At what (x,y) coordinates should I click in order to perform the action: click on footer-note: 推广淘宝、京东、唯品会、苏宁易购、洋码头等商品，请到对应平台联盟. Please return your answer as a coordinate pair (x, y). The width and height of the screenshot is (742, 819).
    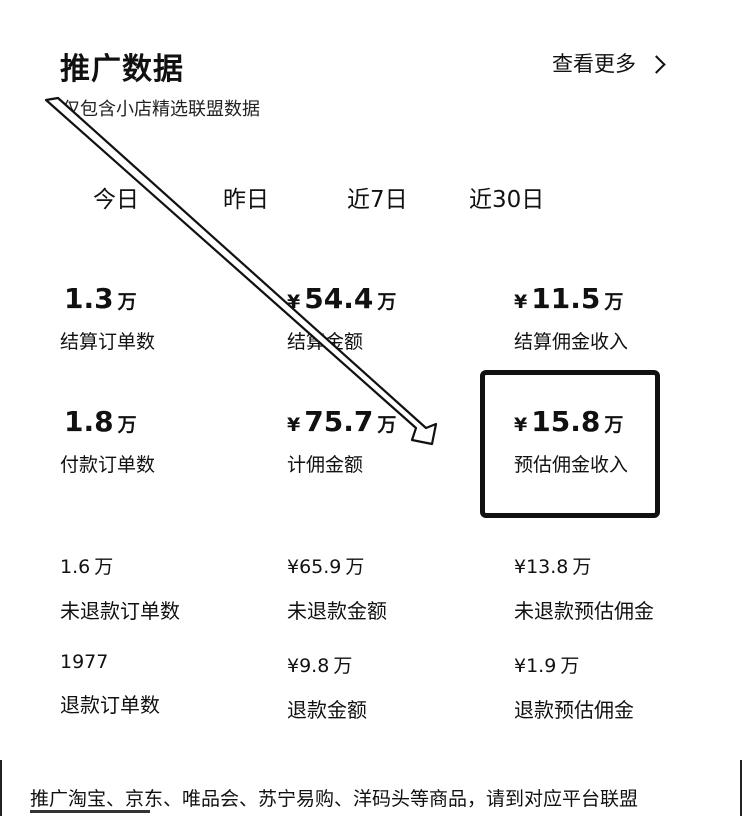
    Looking at the image, I should click on (334, 799).